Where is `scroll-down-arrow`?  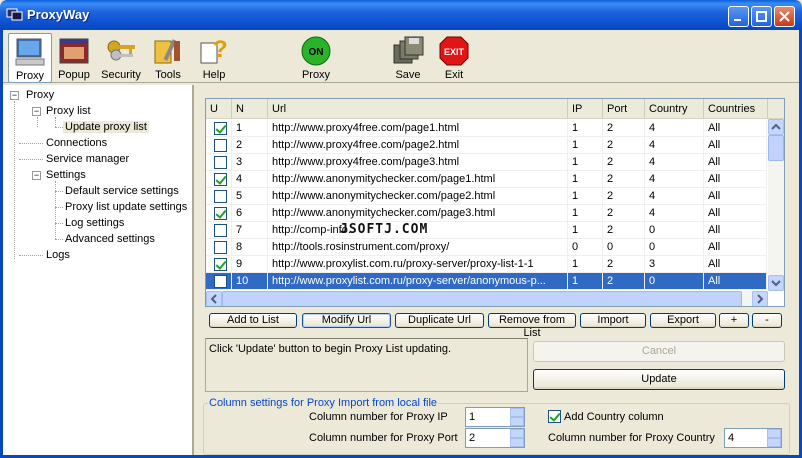 scroll-down-arrow is located at coordinates (776, 283).